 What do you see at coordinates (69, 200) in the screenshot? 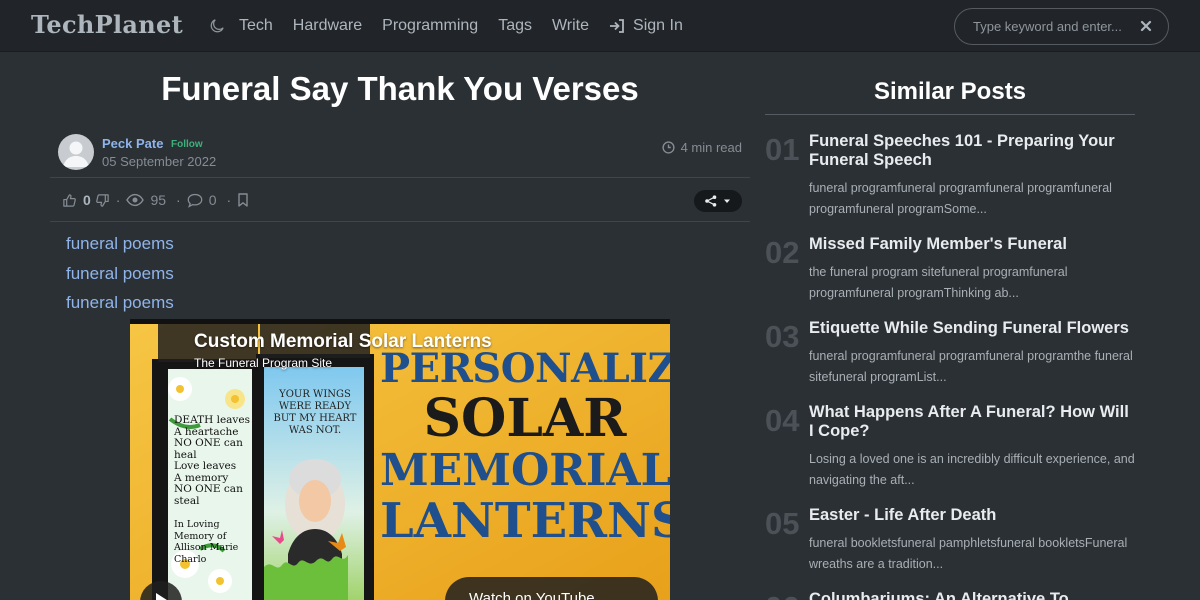
I see `thumbs-up-icon` at bounding box center [69, 200].